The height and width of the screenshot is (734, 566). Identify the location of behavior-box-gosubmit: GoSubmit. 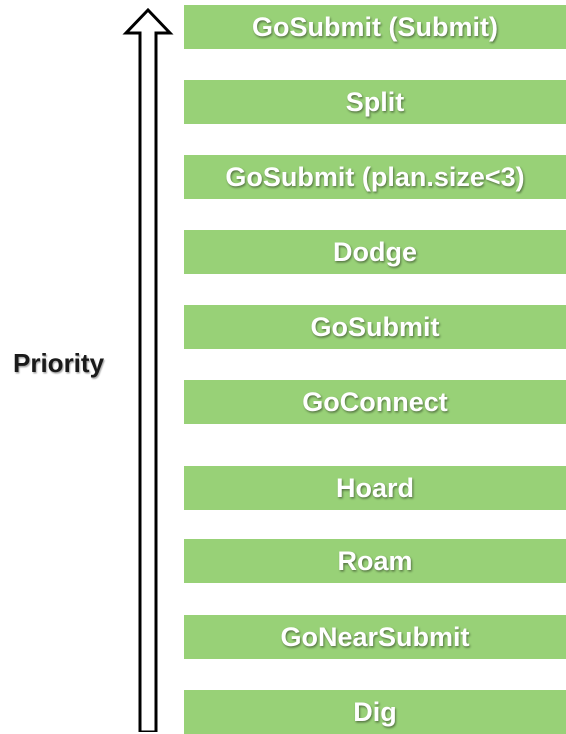
(375, 327).